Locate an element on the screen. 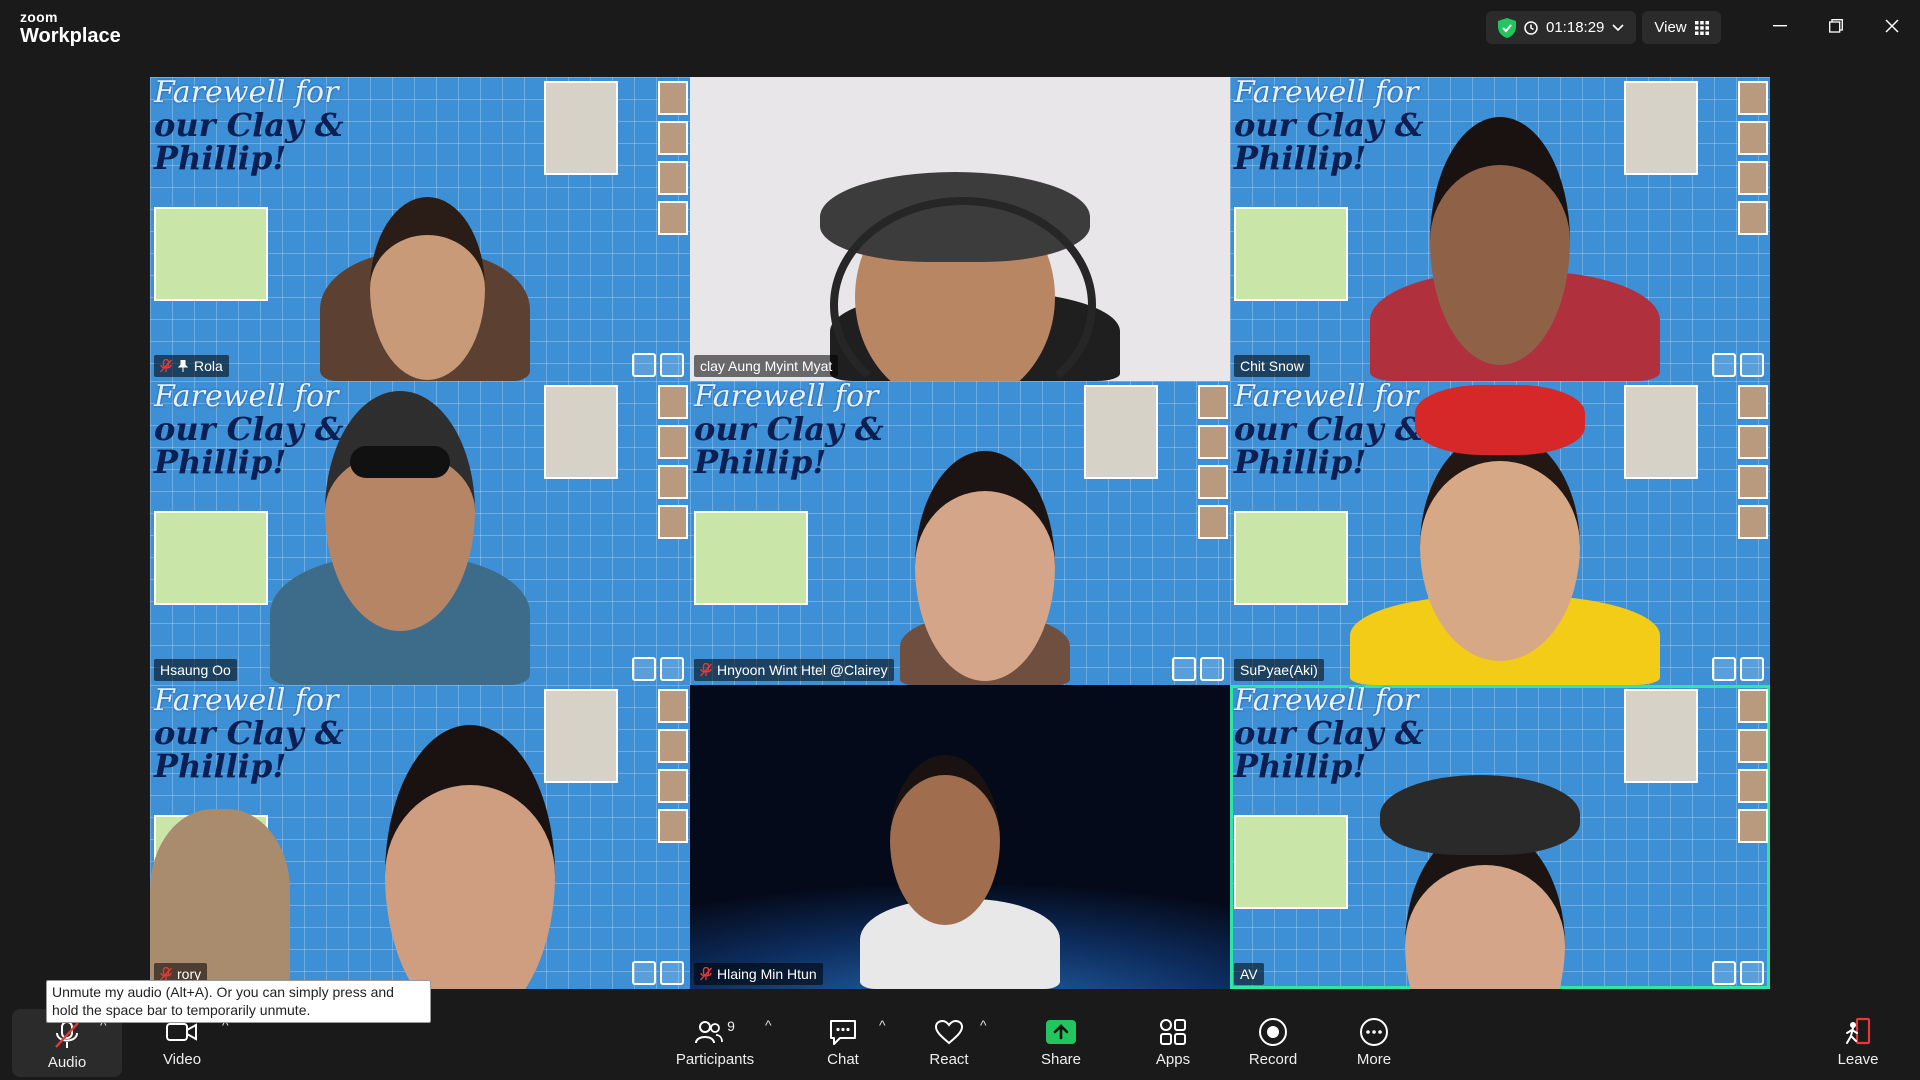 This screenshot has width=1920, height=1080. title-bar: zoom Workplace 01:18:29 View is located at coordinates (960, 28).